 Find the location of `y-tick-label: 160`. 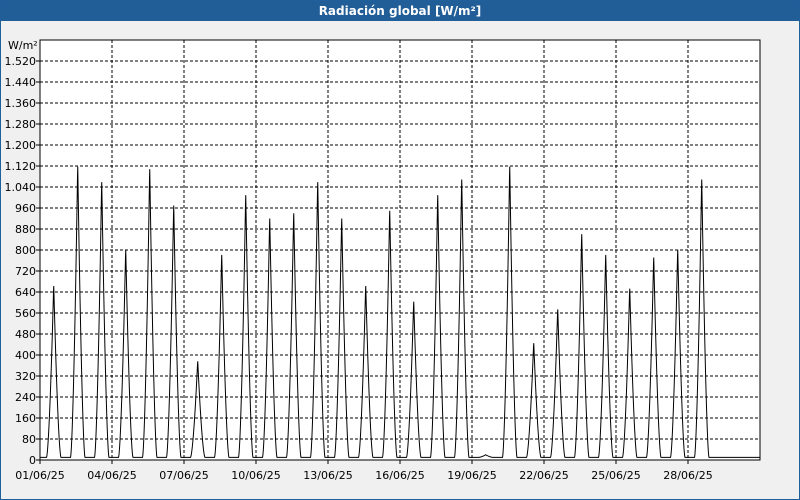

y-tick-label: 160 is located at coordinates (25, 418).